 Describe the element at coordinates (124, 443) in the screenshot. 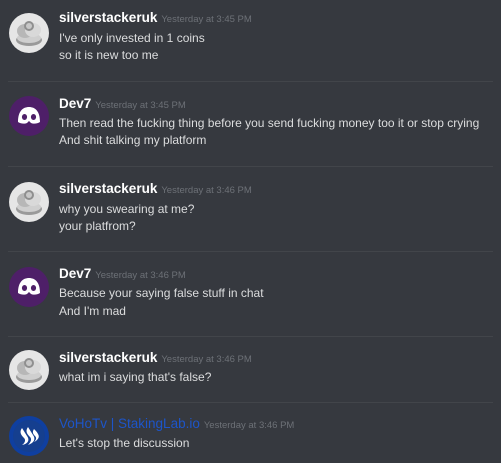

I see `message-line: Let's stop the discussion` at that location.